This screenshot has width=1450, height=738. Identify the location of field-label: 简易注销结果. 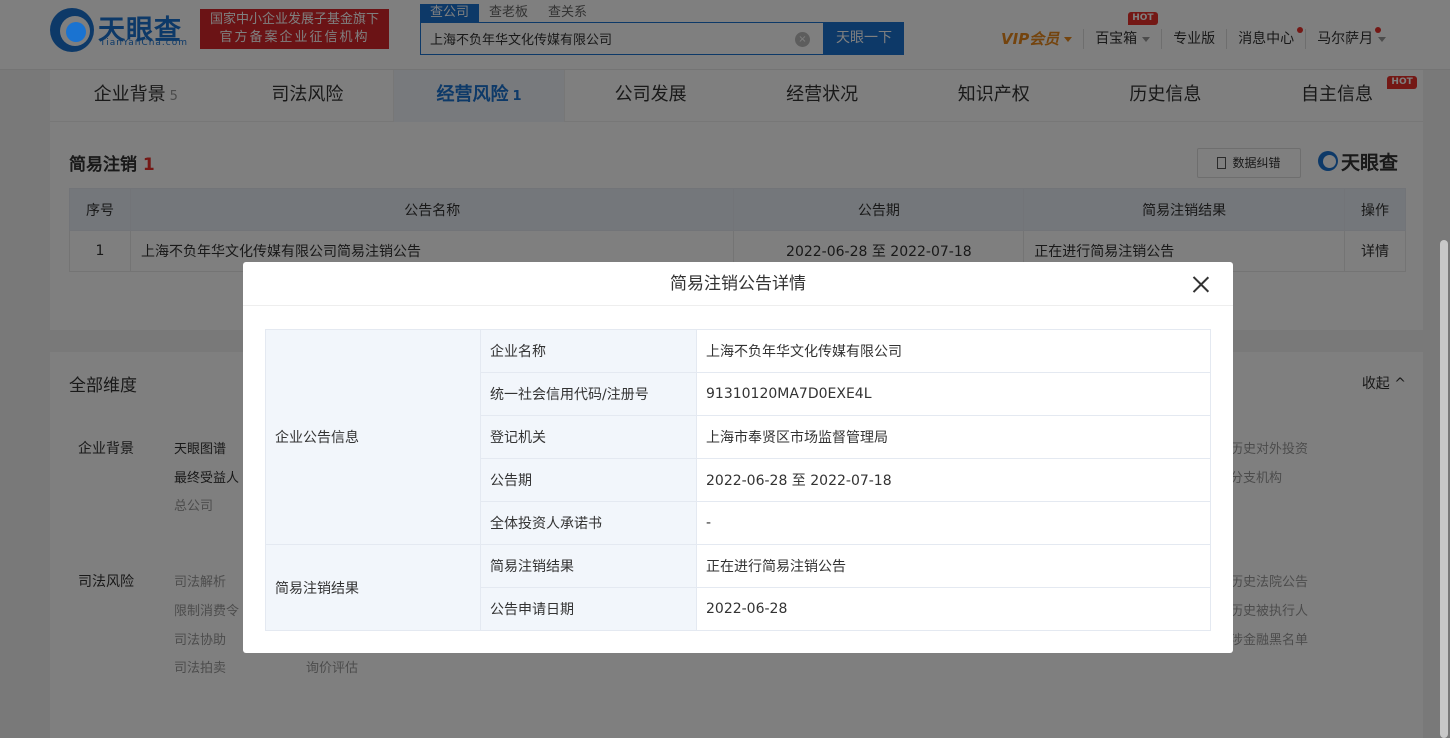
(588, 566).